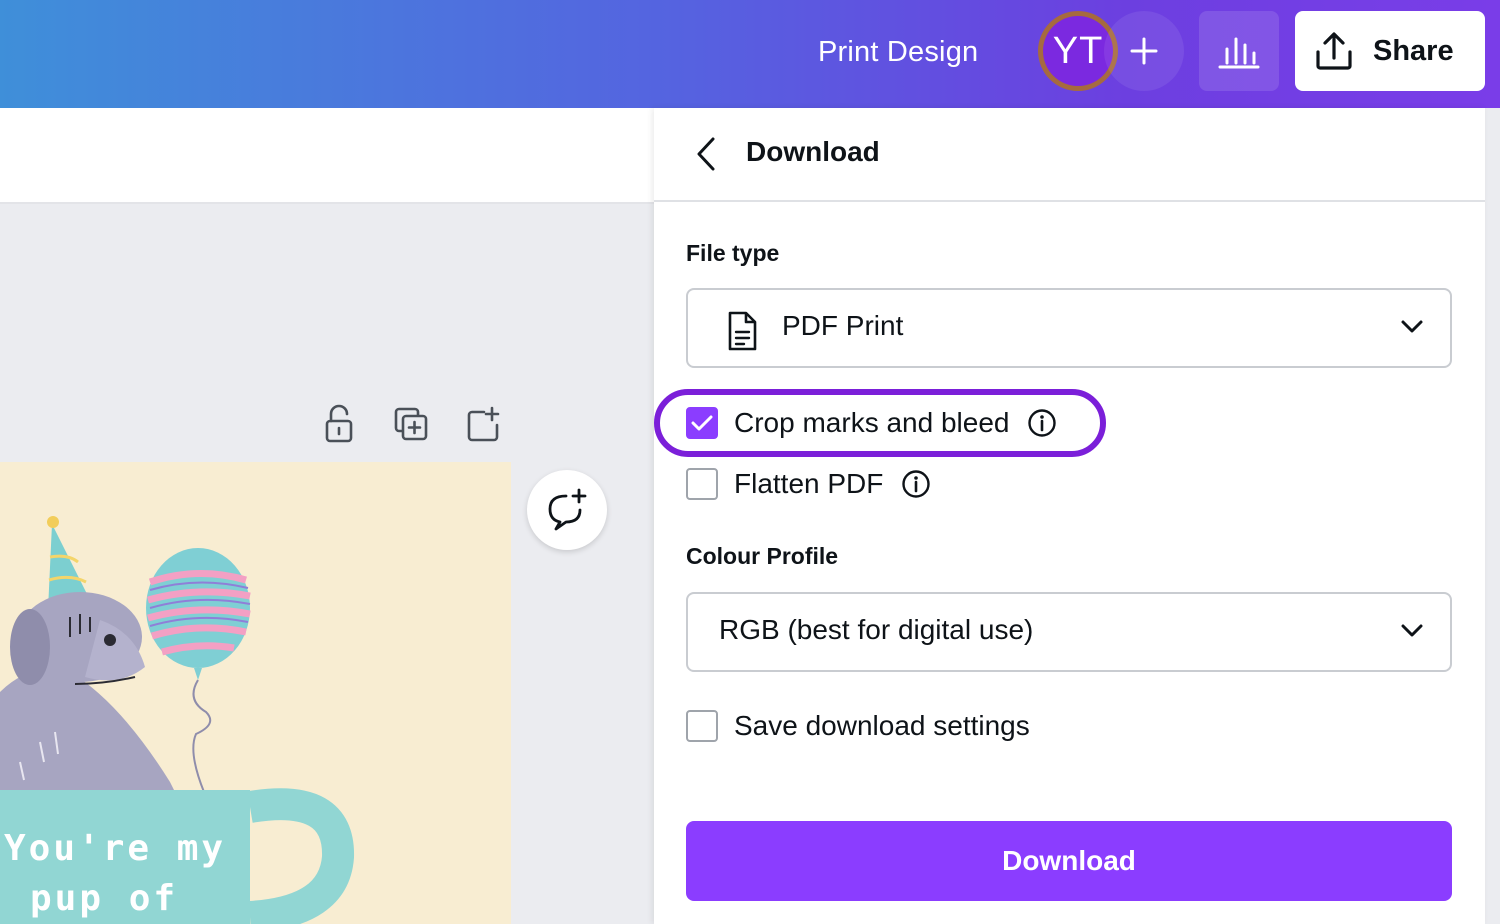 This screenshot has height=924, width=1500. I want to click on unlock-icon, so click(339, 423).